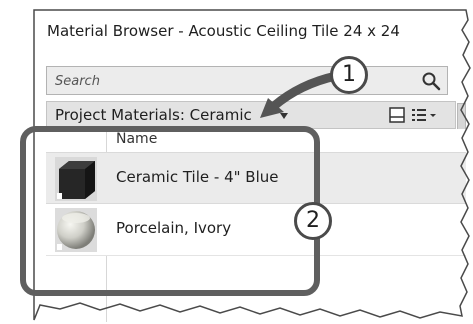 The width and height of the screenshot is (473, 324). Describe the element at coordinates (424, 115) in the screenshot. I see `list-view-icon` at that location.